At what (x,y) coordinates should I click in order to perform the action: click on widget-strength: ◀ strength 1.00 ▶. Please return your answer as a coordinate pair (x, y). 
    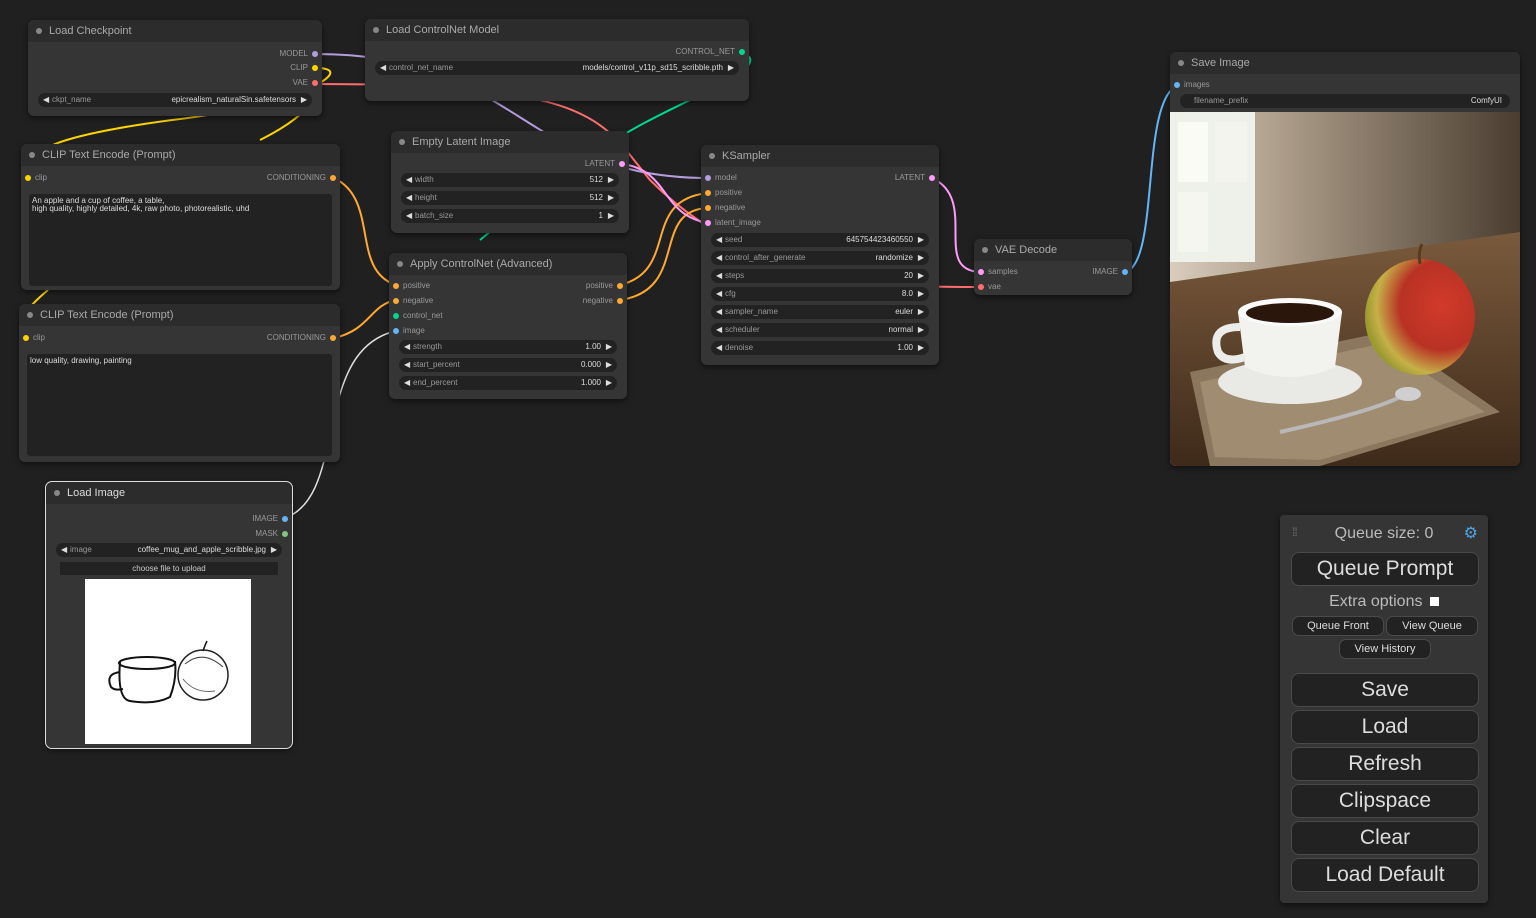
    Looking at the image, I should click on (508, 347).